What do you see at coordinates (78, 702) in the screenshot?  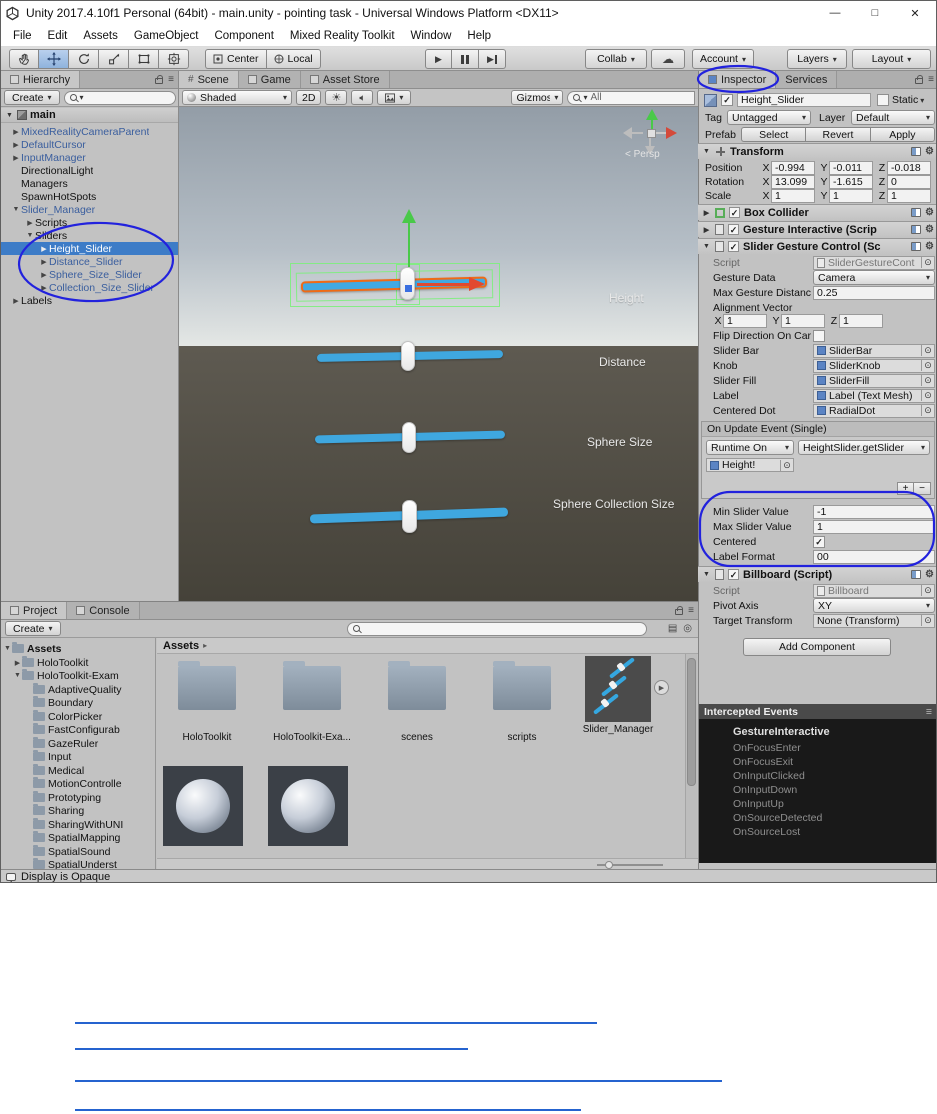 I see `tree-item: Boundary` at bounding box center [78, 702].